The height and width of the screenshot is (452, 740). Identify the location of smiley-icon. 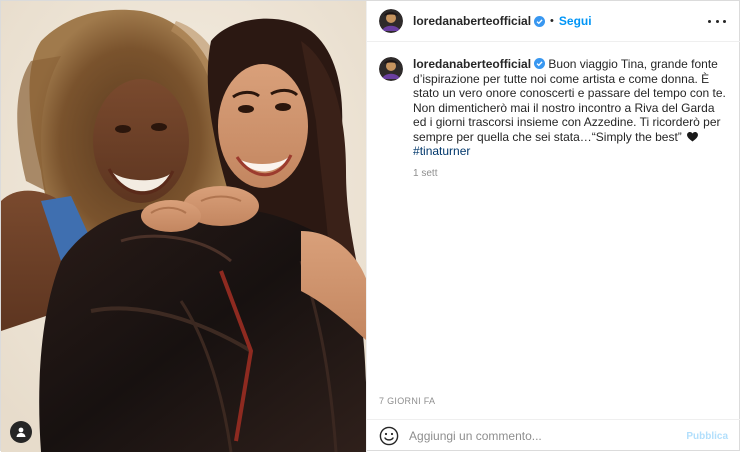
(389, 436).